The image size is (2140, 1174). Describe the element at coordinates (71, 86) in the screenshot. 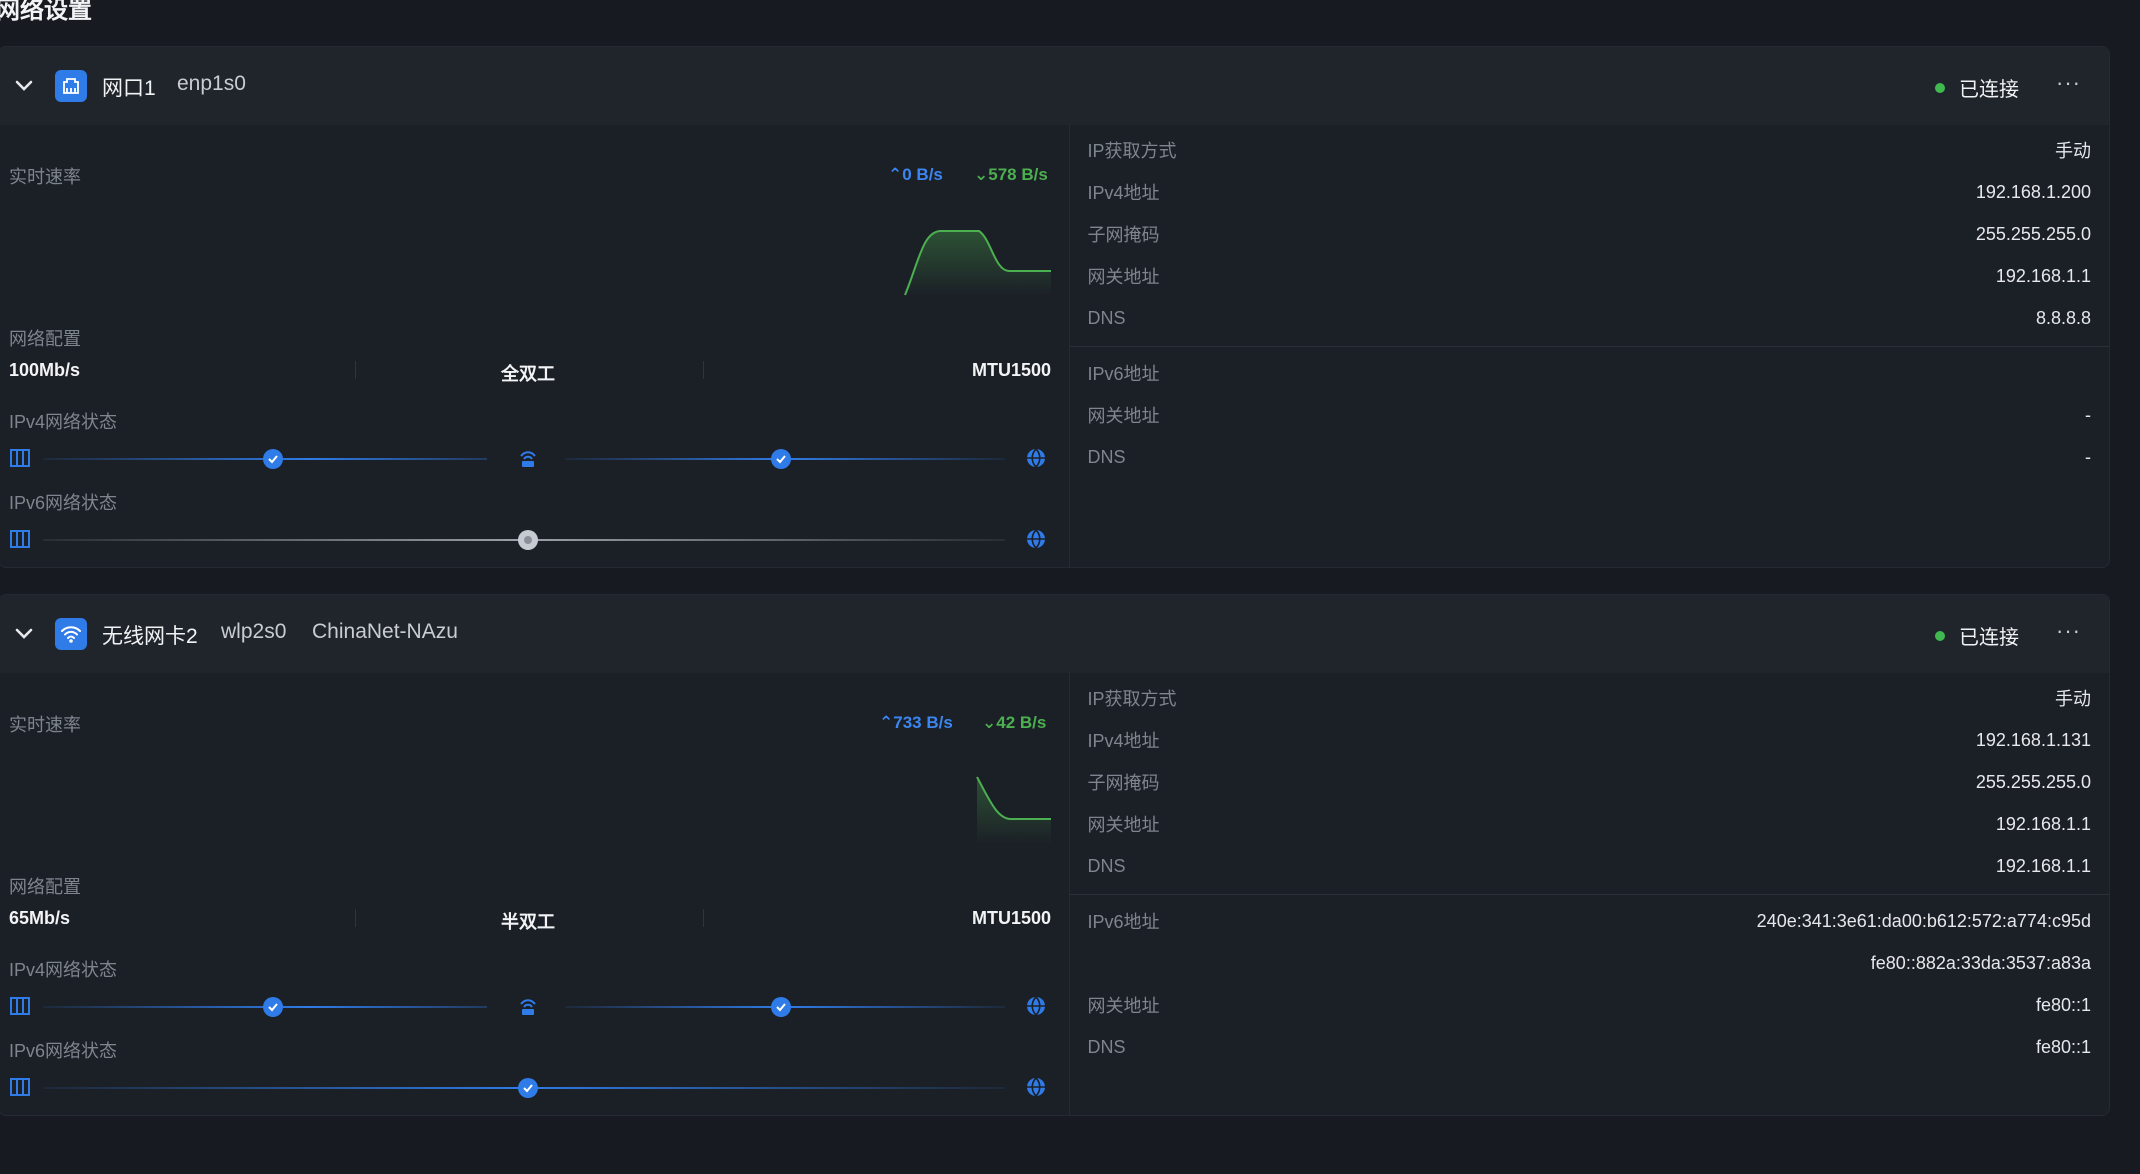

I see `ethernet-port-icon` at that location.